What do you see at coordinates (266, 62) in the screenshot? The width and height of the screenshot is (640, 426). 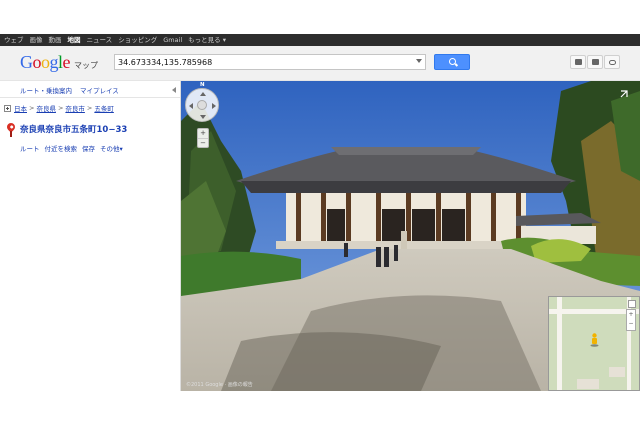 I see `search-input` at bounding box center [266, 62].